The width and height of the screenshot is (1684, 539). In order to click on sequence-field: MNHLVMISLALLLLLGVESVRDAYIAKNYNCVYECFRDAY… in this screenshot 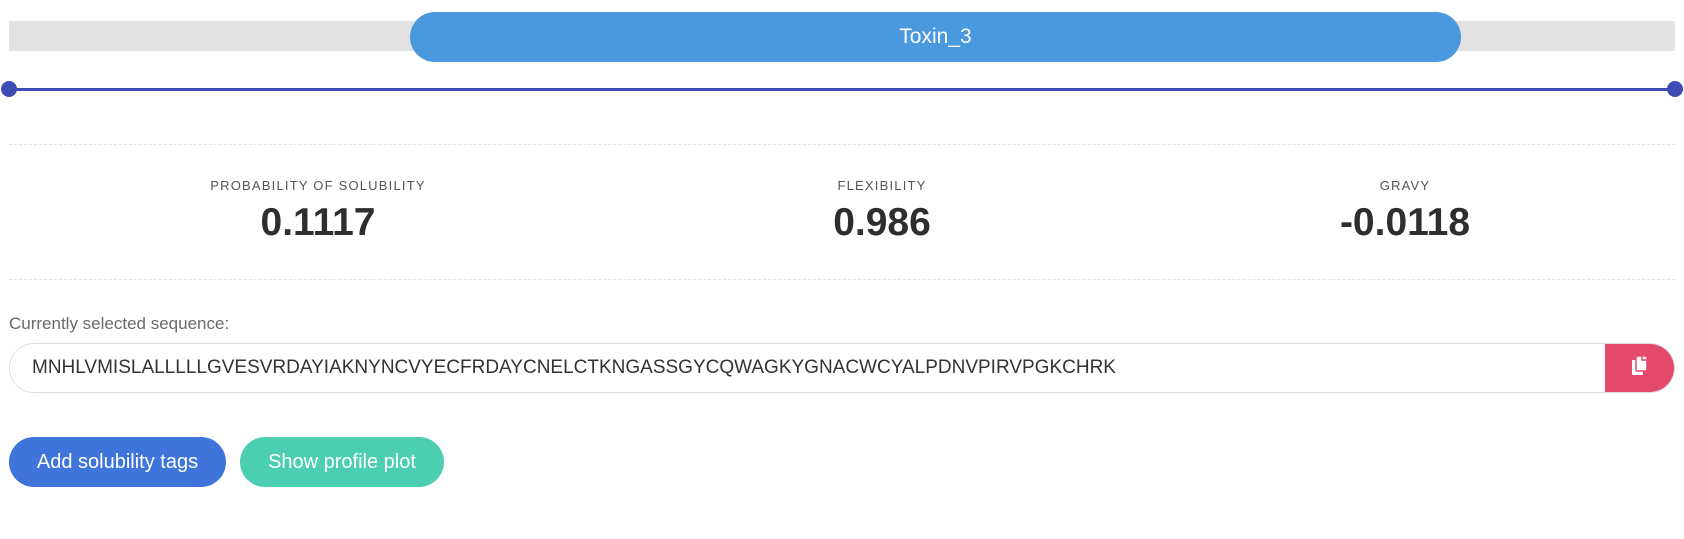, I will do `click(842, 368)`.